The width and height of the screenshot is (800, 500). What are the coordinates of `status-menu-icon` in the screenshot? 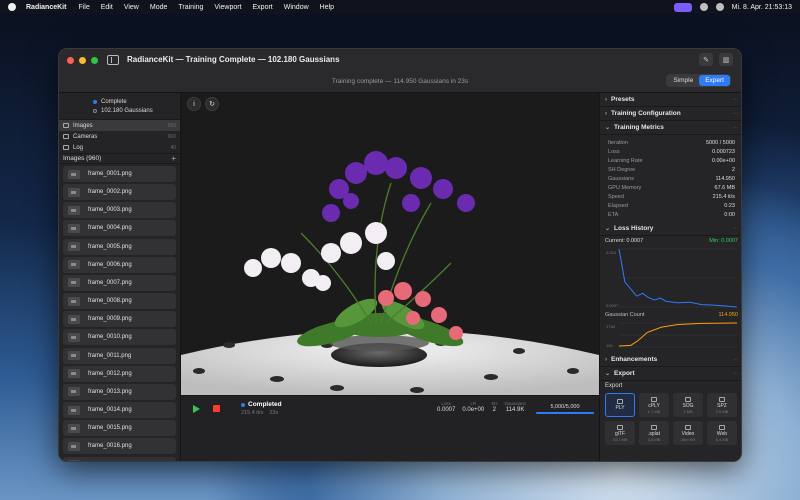 It's located at (682, 7).